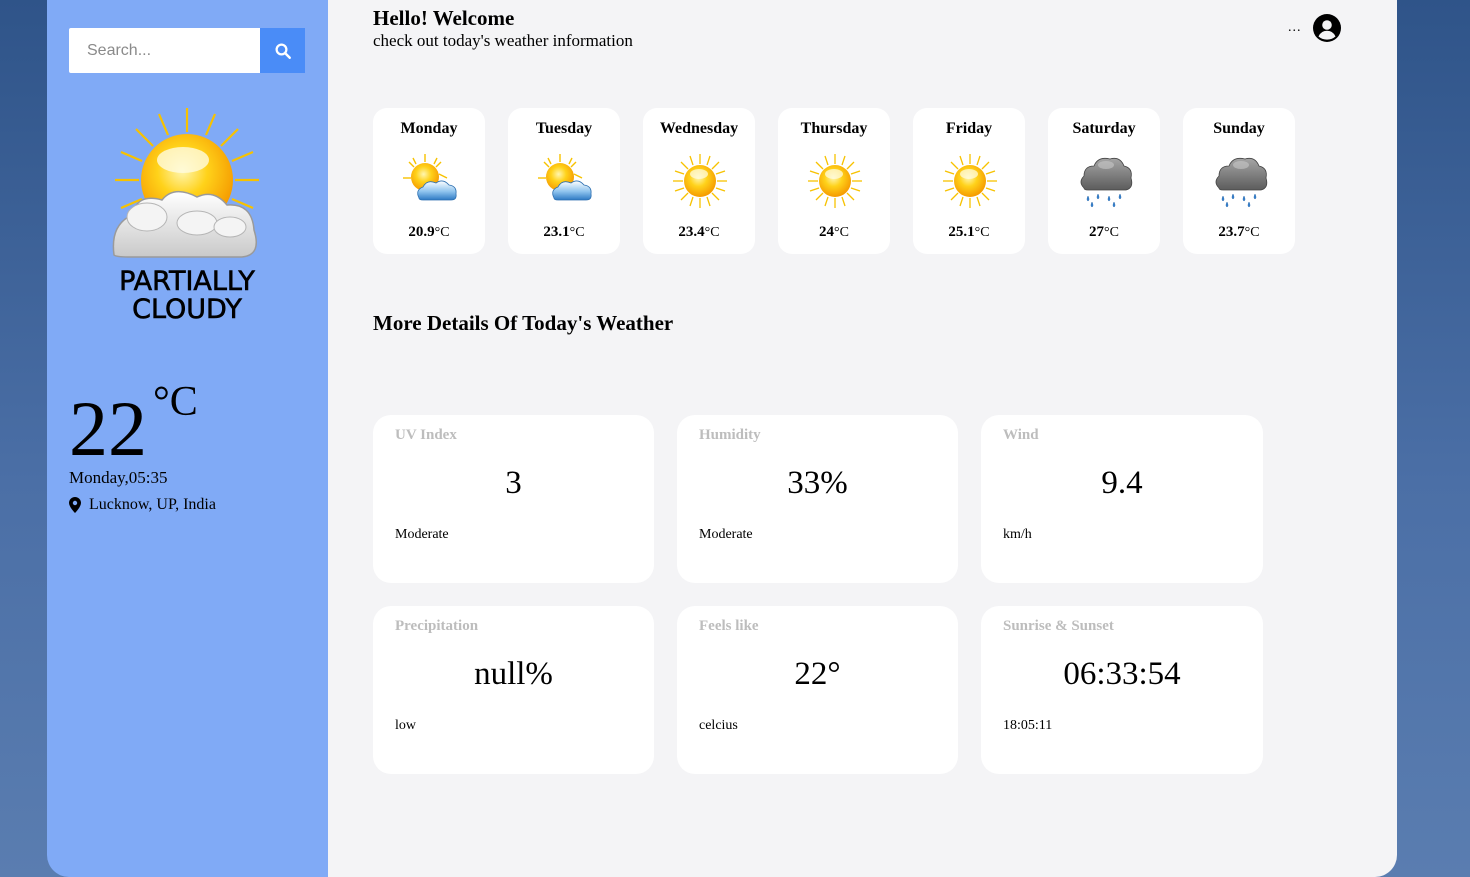 This screenshot has height=877, width=1470. I want to click on humidity-card: Humidity 33% Moderate, so click(817, 499).